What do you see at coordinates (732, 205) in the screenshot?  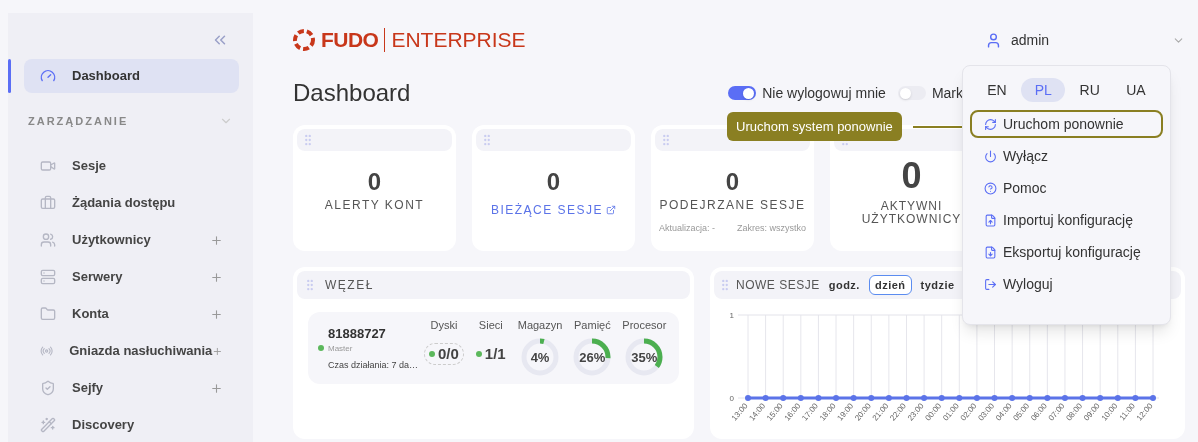 I see `stat-label: PODEJRZANE SESJE` at bounding box center [732, 205].